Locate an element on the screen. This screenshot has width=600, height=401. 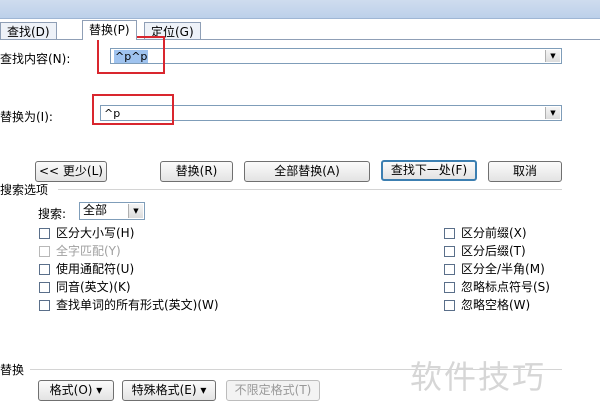
find-label: 查找内容(N): is located at coordinates (35, 59).